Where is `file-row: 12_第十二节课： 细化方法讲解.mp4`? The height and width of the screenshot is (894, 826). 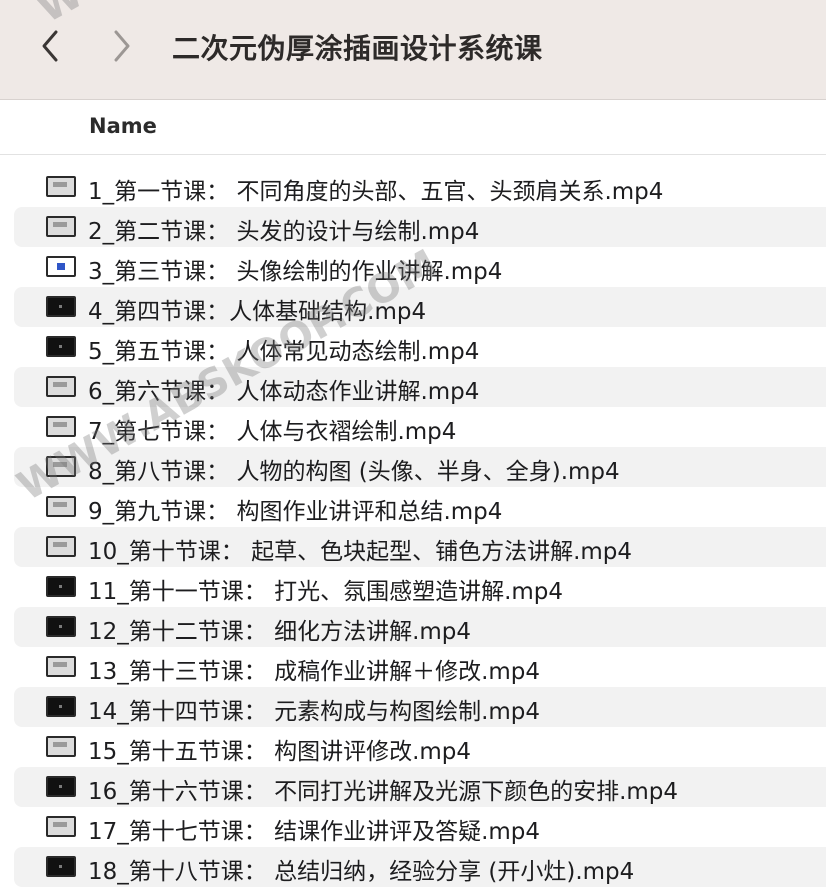
file-row: 12_第十二节课： 细化方法讲解.mp4 is located at coordinates (420, 627).